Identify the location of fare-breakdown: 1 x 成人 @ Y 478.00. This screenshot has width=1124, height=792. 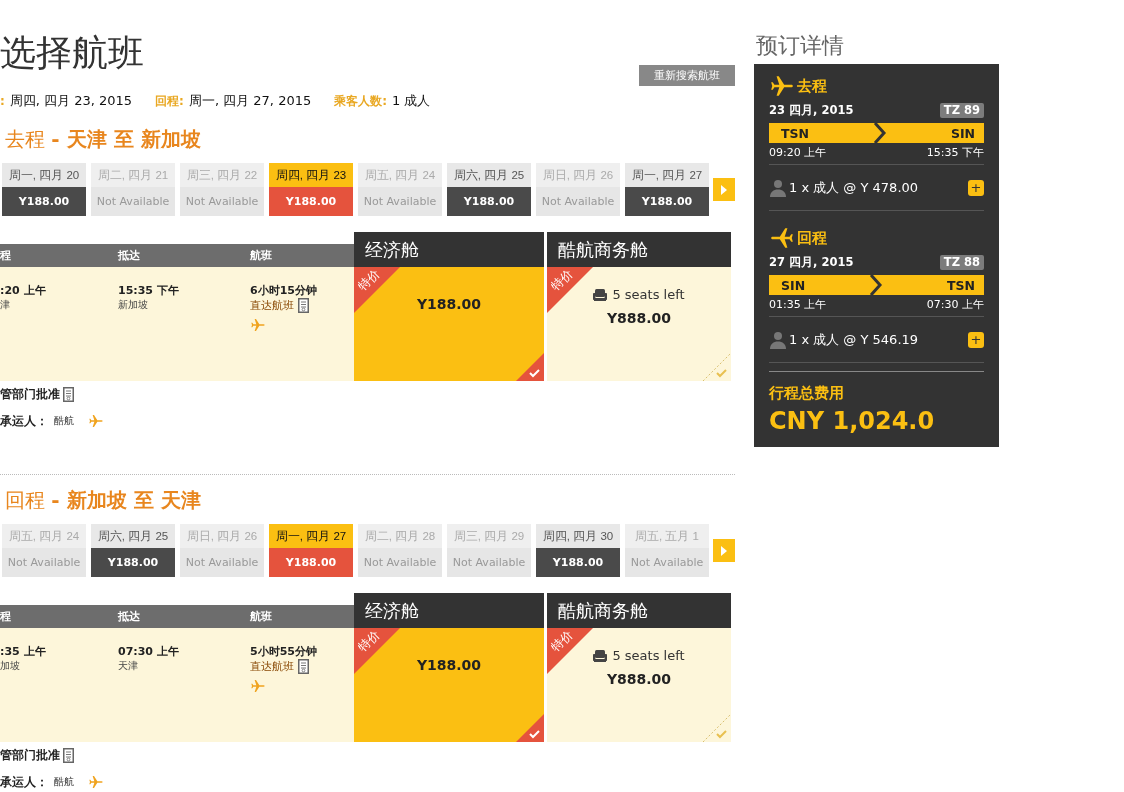
(854, 187).